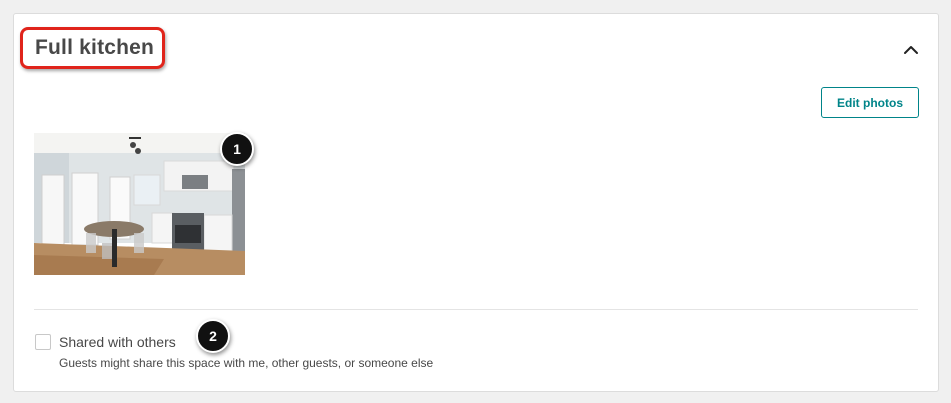  What do you see at coordinates (476, 309) in the screenshot?
I see `section-divider` at bounding box center [476, 309].